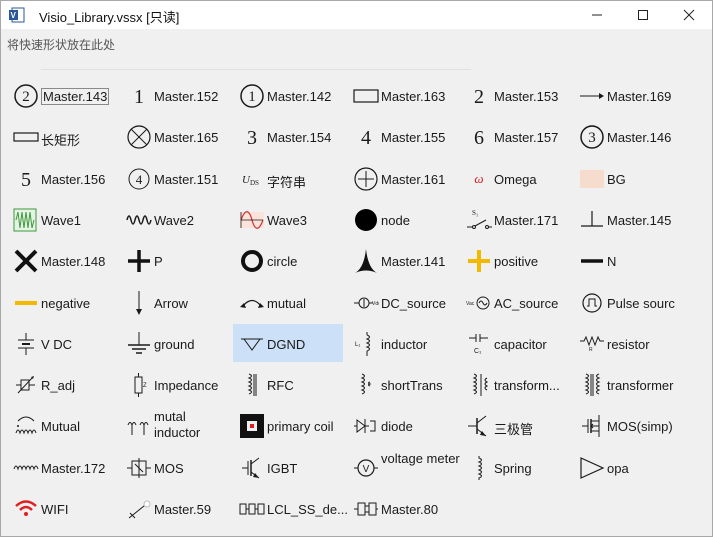 This screenshot has height=537, width=713. I want to click on stencil-shape: 长矩形, so click(62, 136).